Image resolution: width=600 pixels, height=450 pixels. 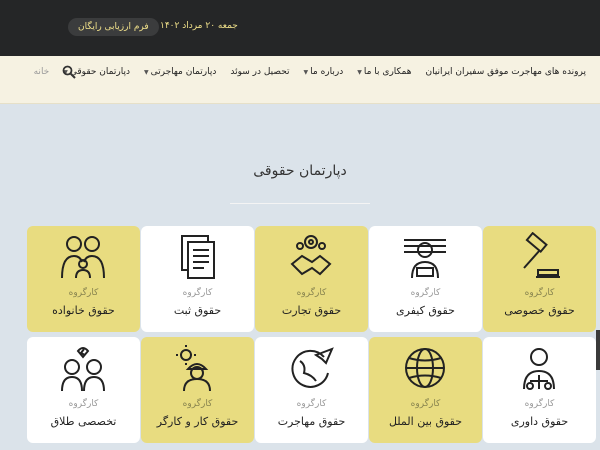 What do you see at coordinates (193, 368) in the screenshot?
I see `worker-icon` at bounding box center [193, 368].